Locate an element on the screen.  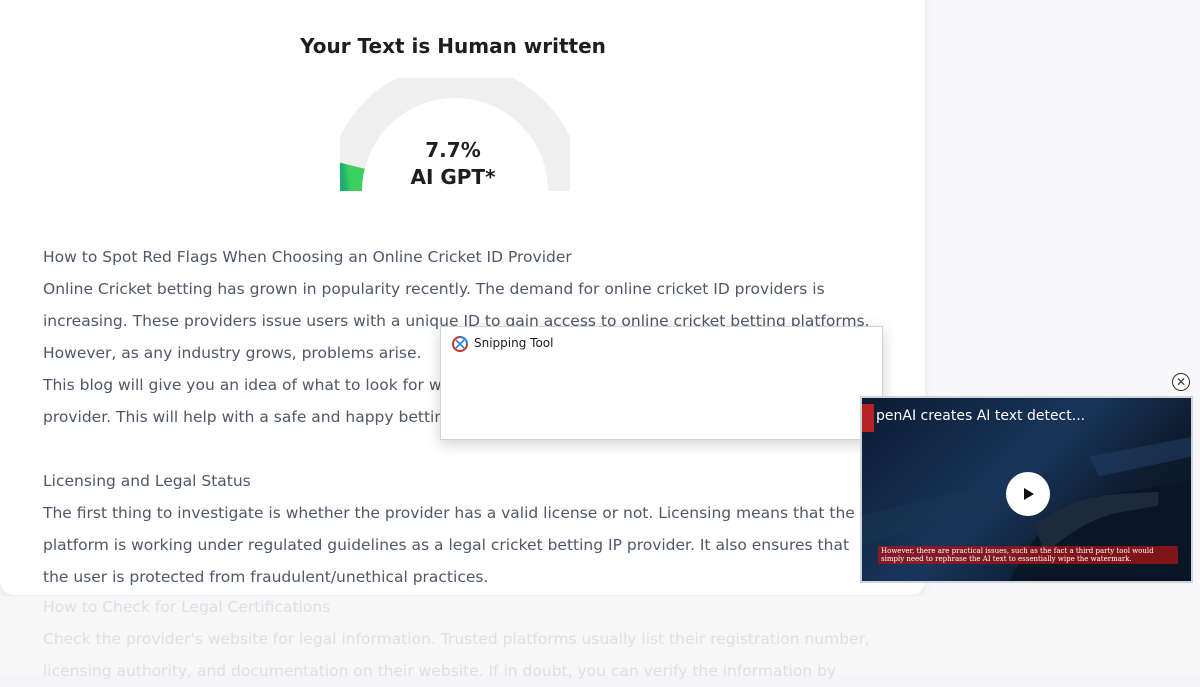
text-line: Licensing and Legal Status is located at coordinates (147, 481).